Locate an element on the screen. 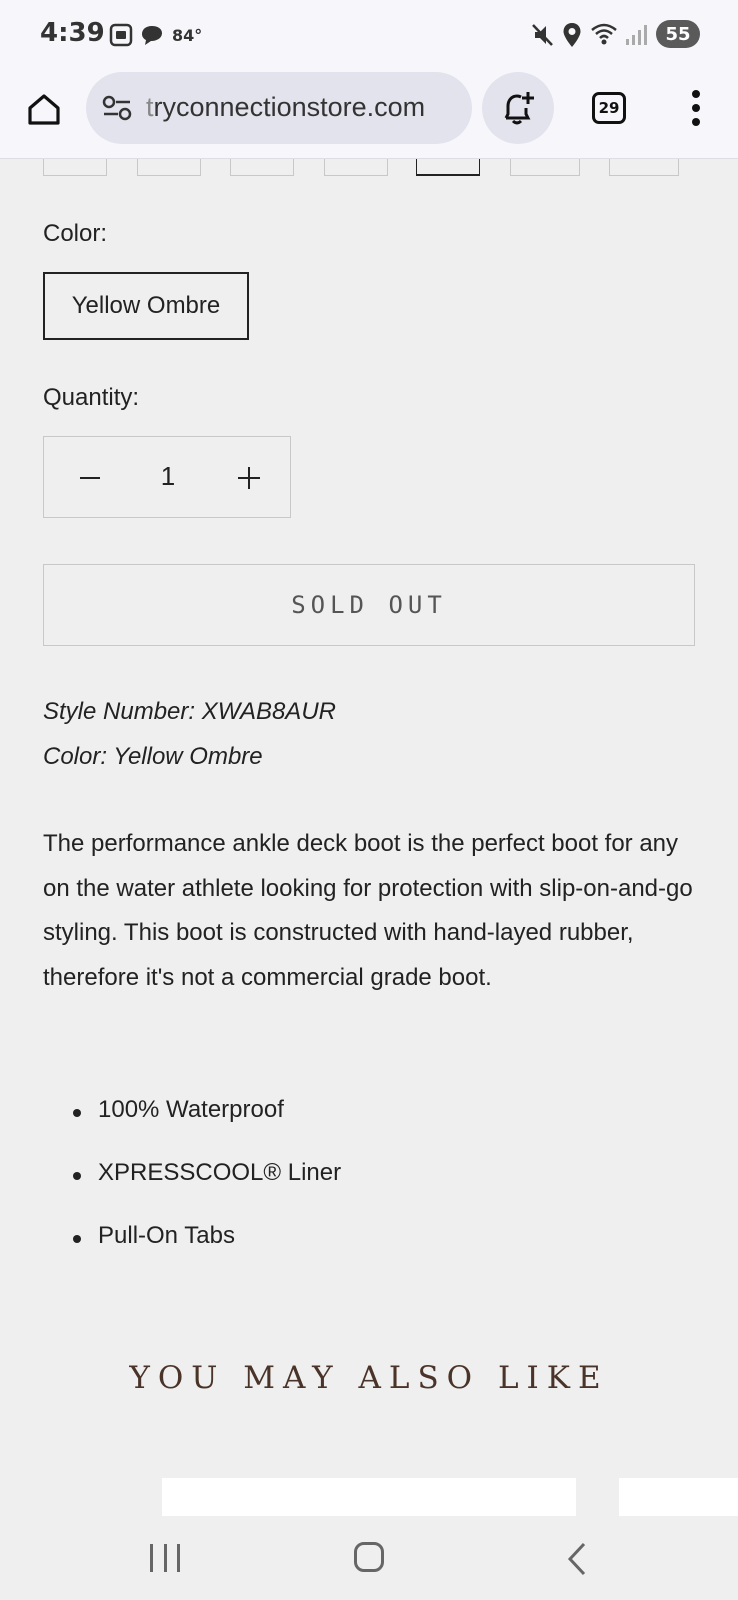  address-bar: tryconnectionstore.com is located at coordinates (279, 108).